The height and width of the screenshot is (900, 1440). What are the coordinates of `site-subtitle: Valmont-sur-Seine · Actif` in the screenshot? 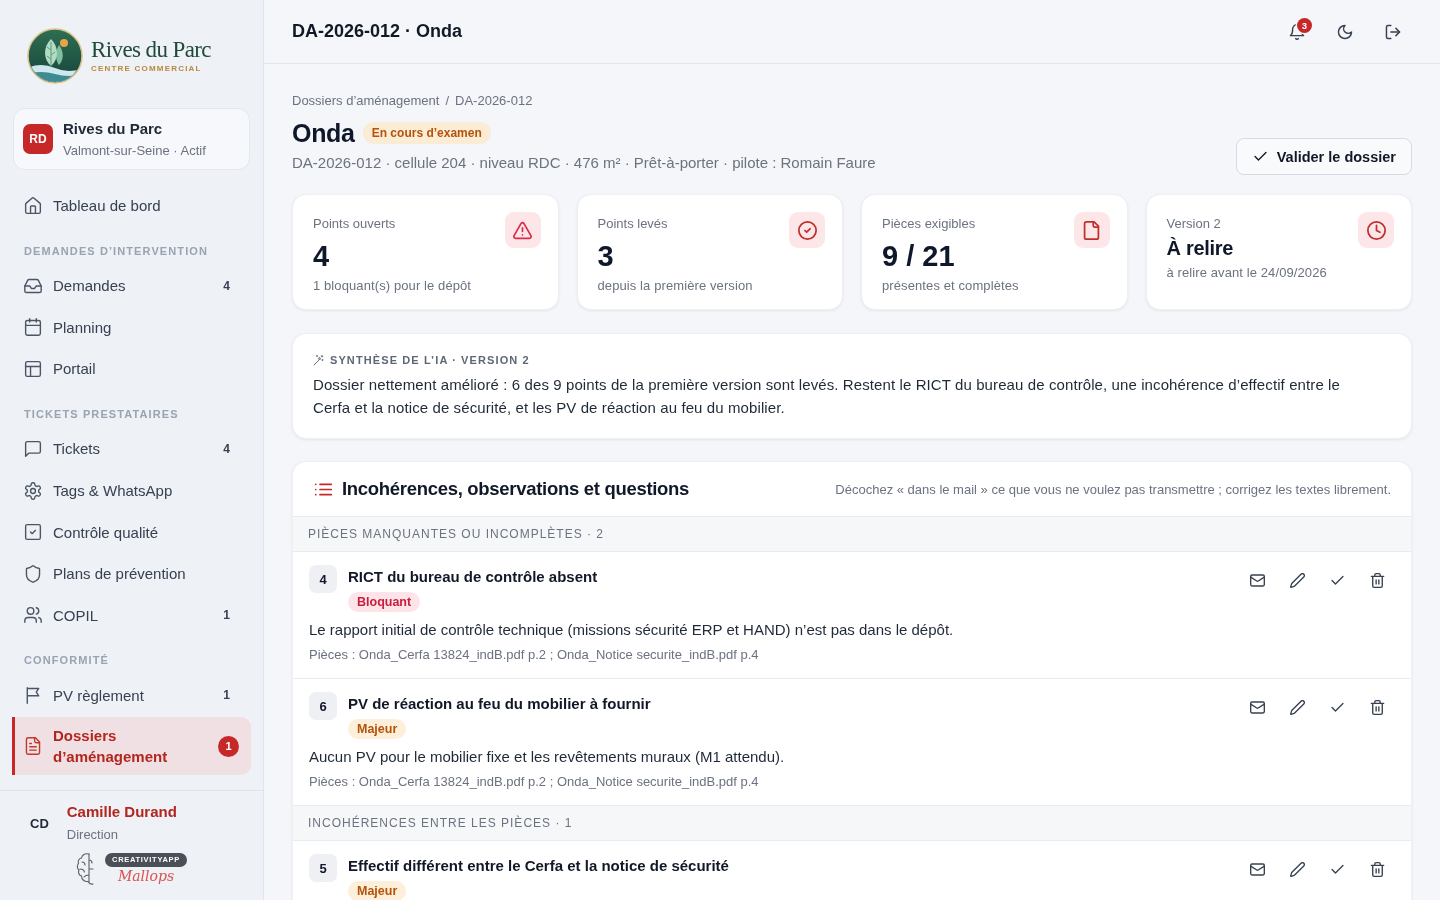 It's located at (134, 150).